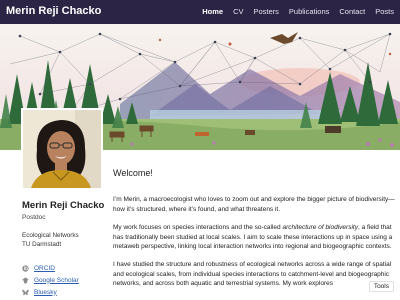 The image size is (400, 300). Describe the element at coordinates (42, 244) in the screenshot. I see `affiliation-university: TU Darmstadt` at that location.